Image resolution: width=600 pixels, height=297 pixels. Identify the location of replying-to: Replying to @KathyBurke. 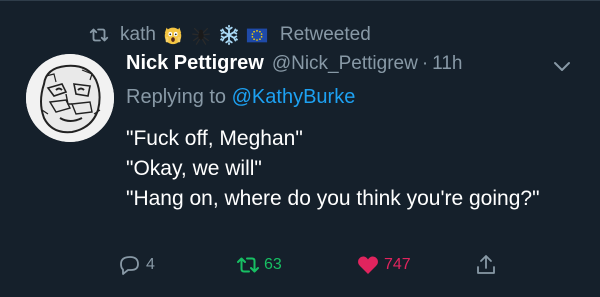
(240, 97).